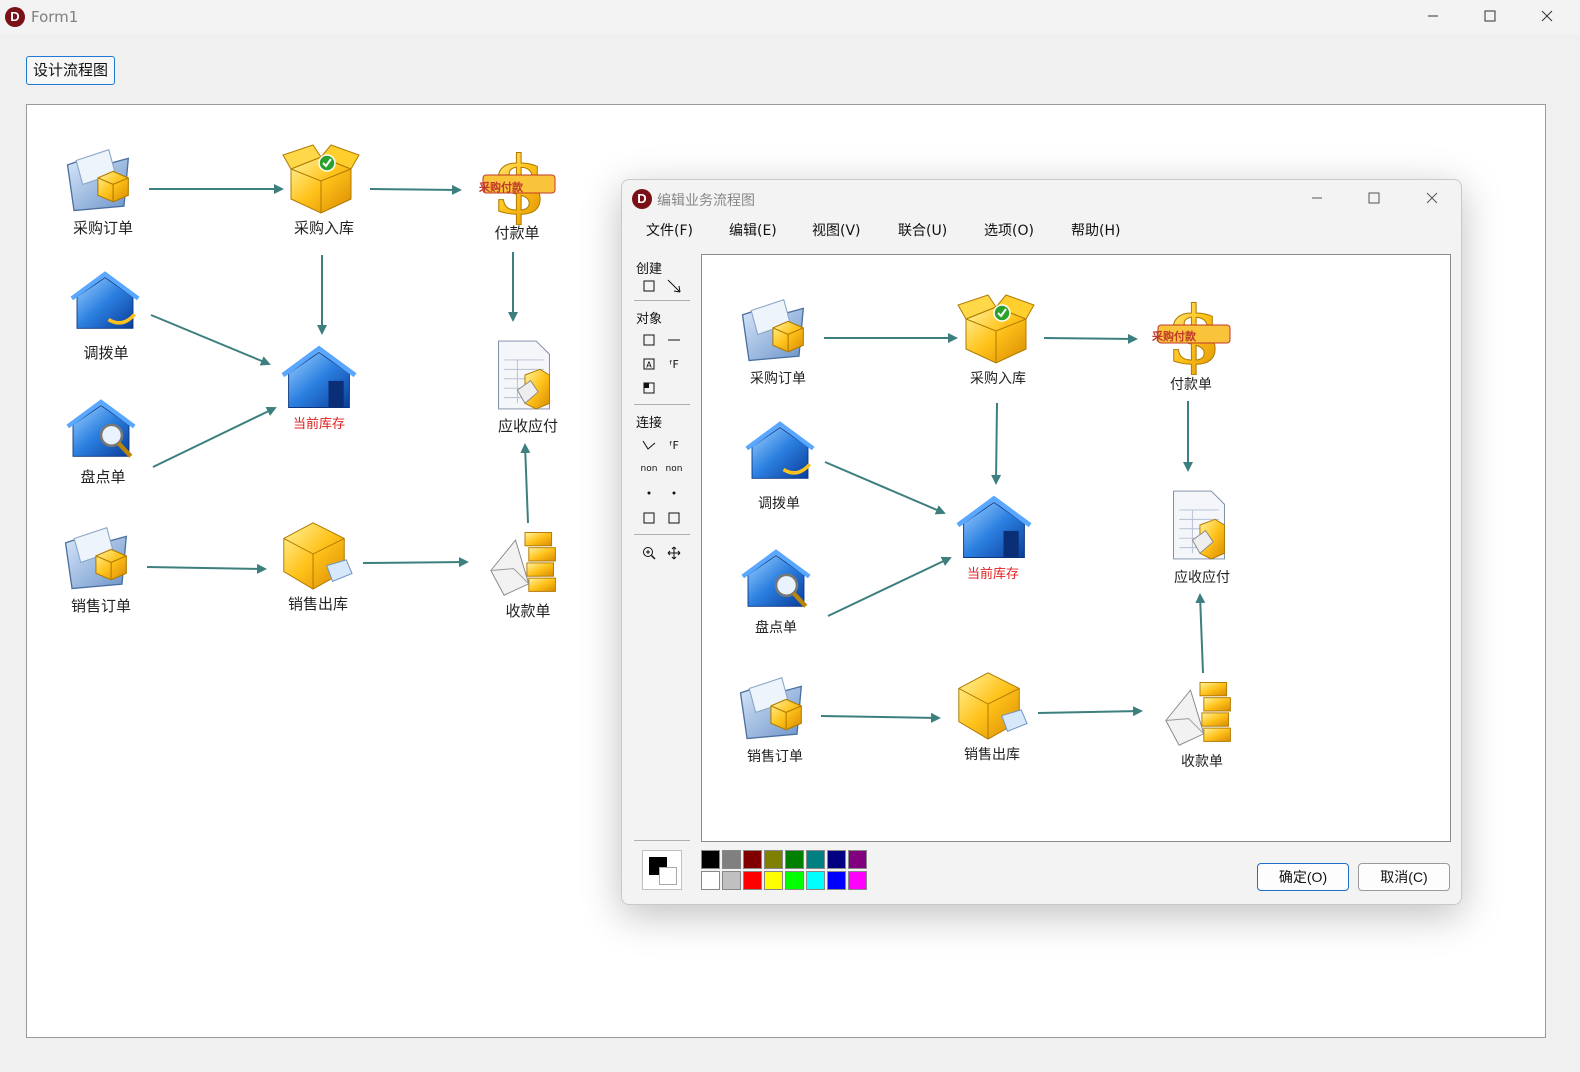 This screenshot has width=1580, height=1072. I want to click on close-icon, so click(1432, 198).